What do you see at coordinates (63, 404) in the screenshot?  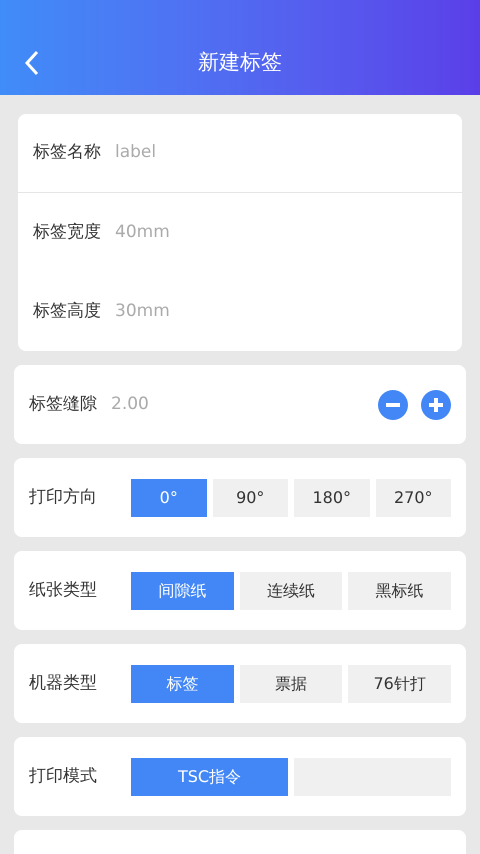 I see `field-label: 标签缝隙` at bounding box center [63, 404].